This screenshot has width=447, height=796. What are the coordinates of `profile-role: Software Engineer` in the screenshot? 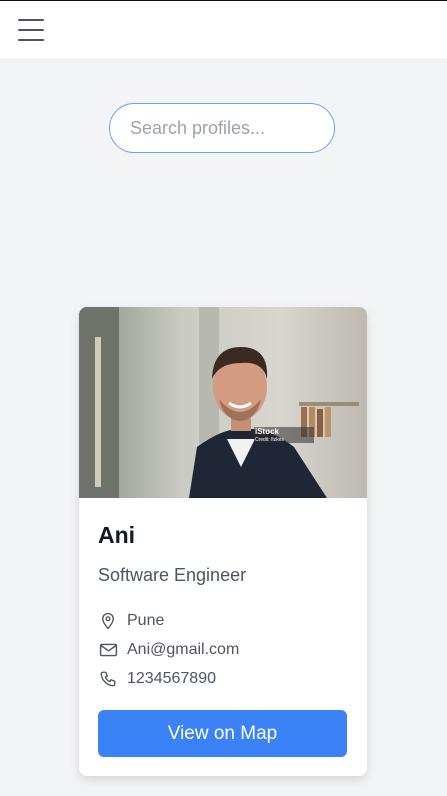 It's located at (172, 575).